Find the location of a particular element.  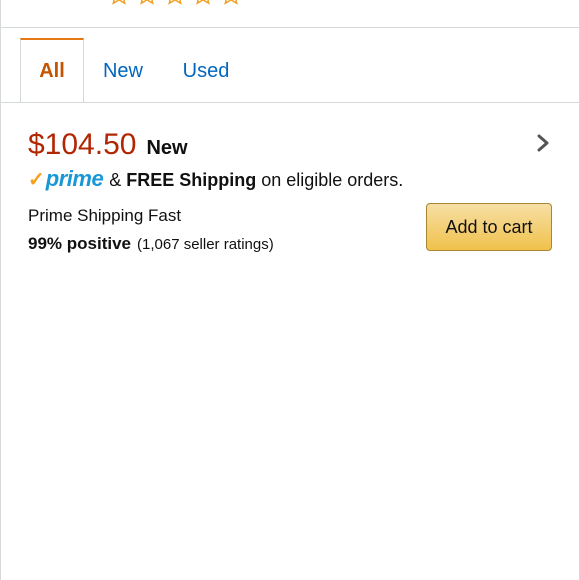

offer-header: $104.50 New is located at coordinates (108, 145).